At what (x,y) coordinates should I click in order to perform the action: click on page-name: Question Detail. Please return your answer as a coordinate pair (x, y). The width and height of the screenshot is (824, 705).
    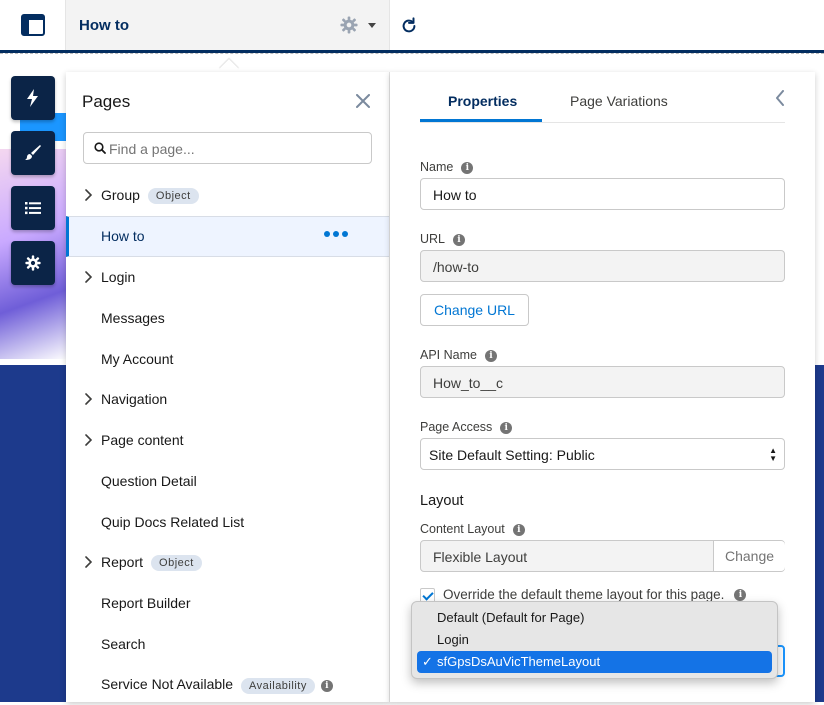
    Looking at the image, I should click on (149, 480).